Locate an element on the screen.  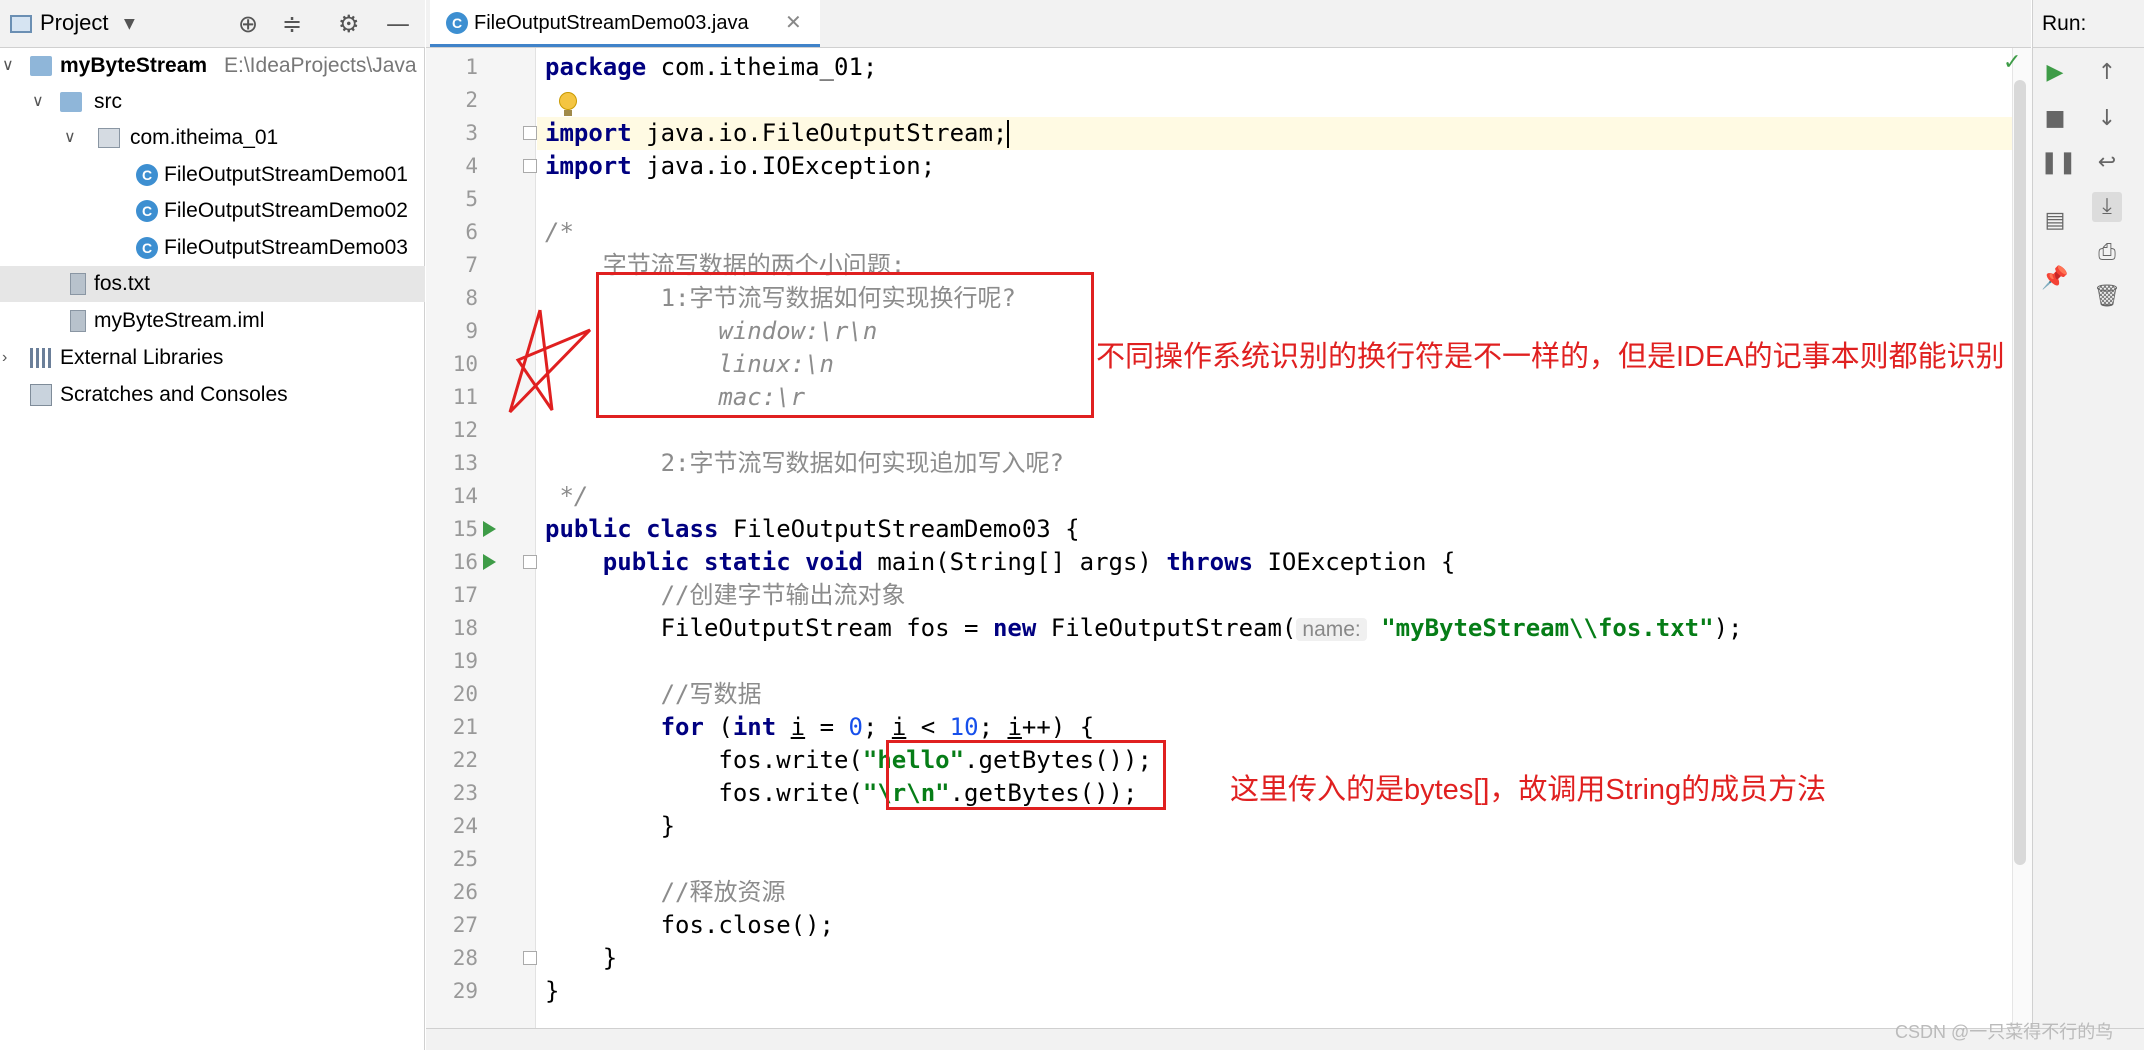
scroll-end-icon: ⤓ is located at coordinates (2107, 207).